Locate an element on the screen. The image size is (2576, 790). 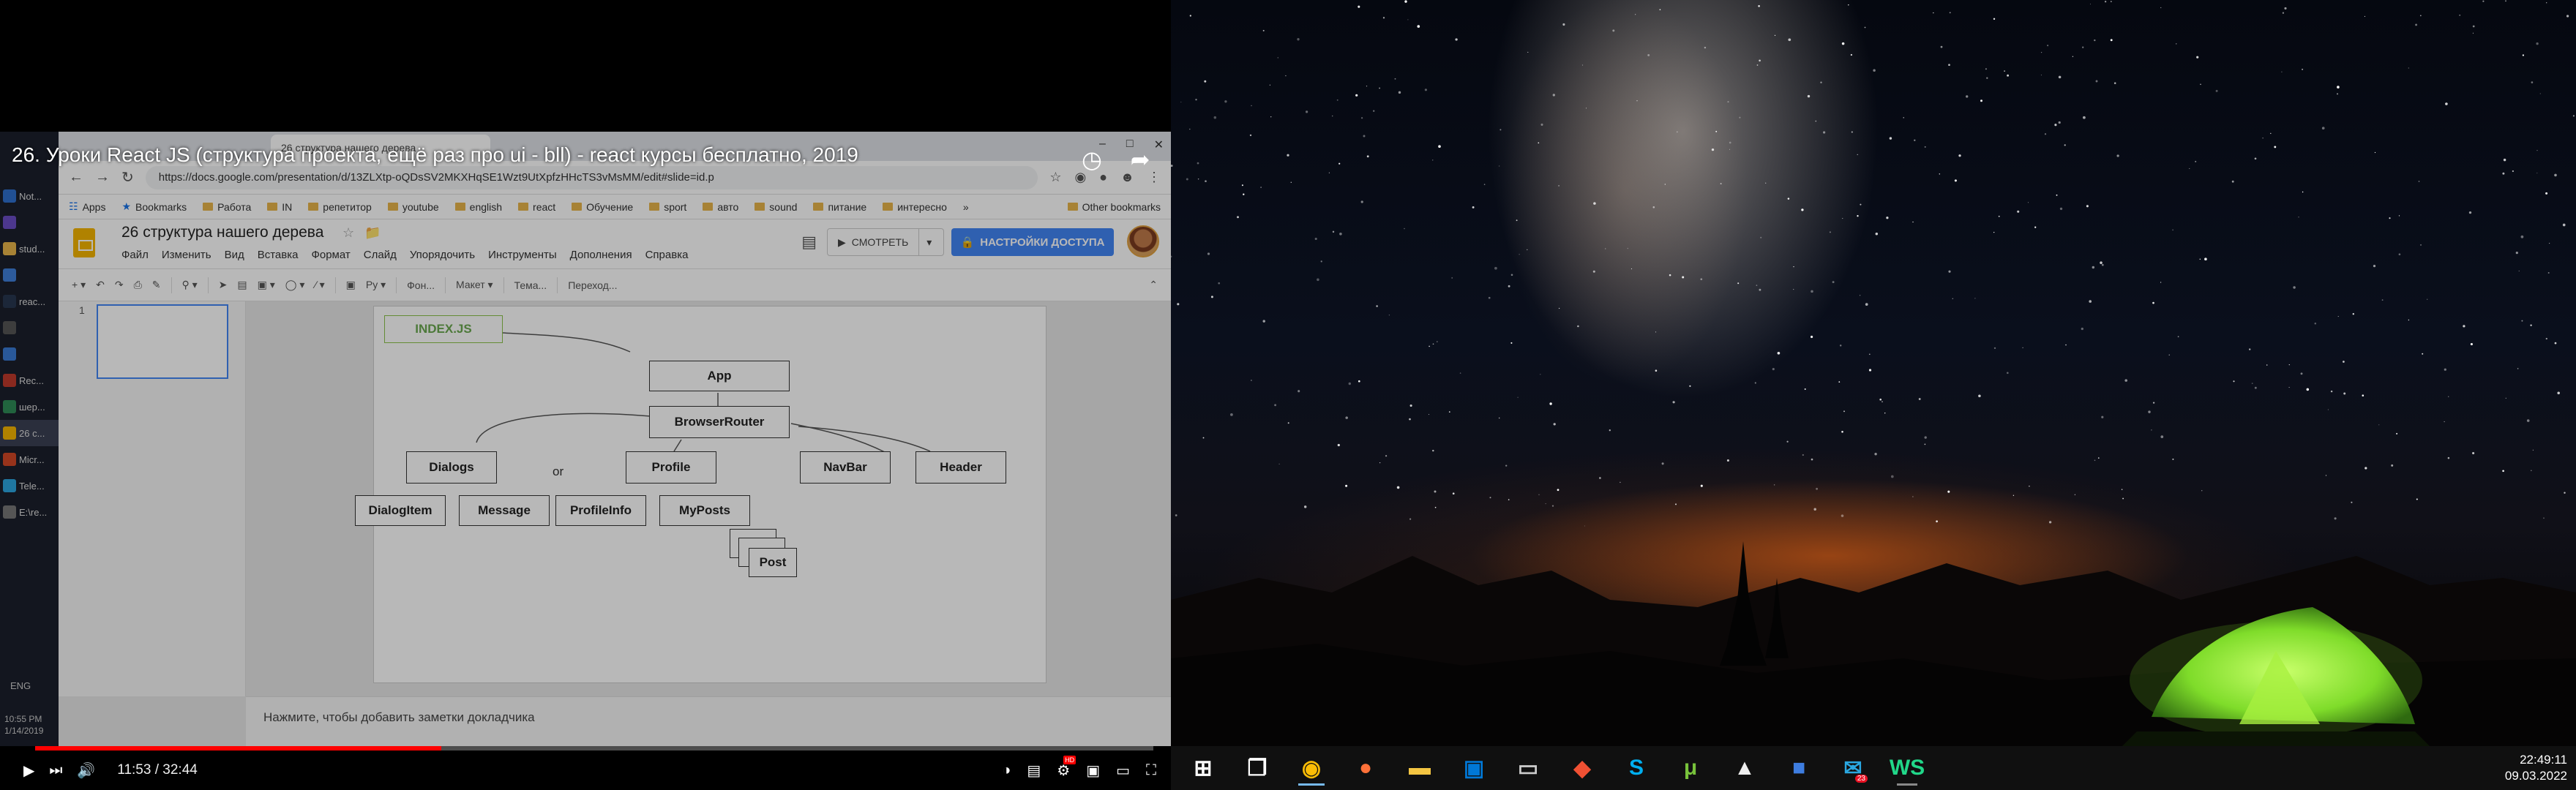
redo-icon: ↷ is located at coordinates (119, 285).